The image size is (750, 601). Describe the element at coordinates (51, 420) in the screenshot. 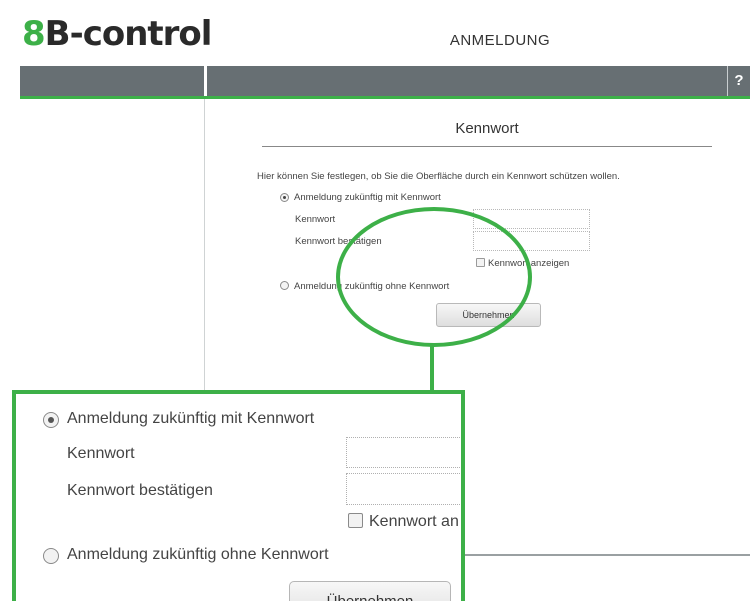

I see `zoom-radio-with-password` at that location.